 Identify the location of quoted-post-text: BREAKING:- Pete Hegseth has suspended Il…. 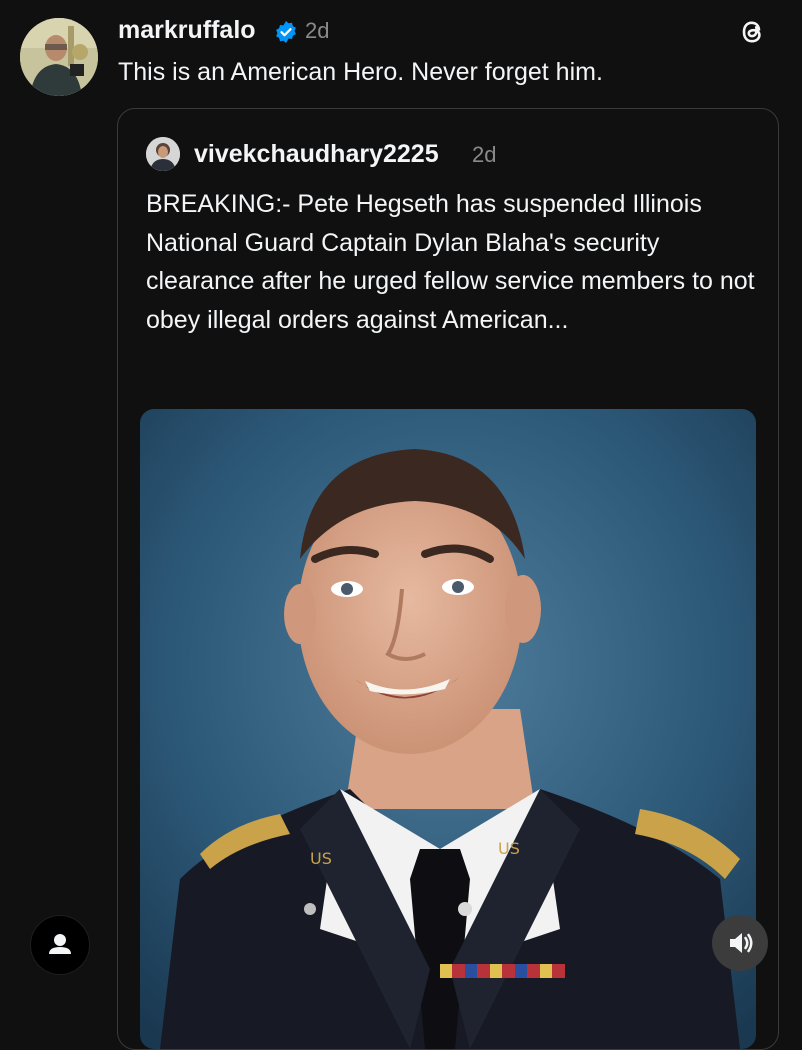
(451, 262).